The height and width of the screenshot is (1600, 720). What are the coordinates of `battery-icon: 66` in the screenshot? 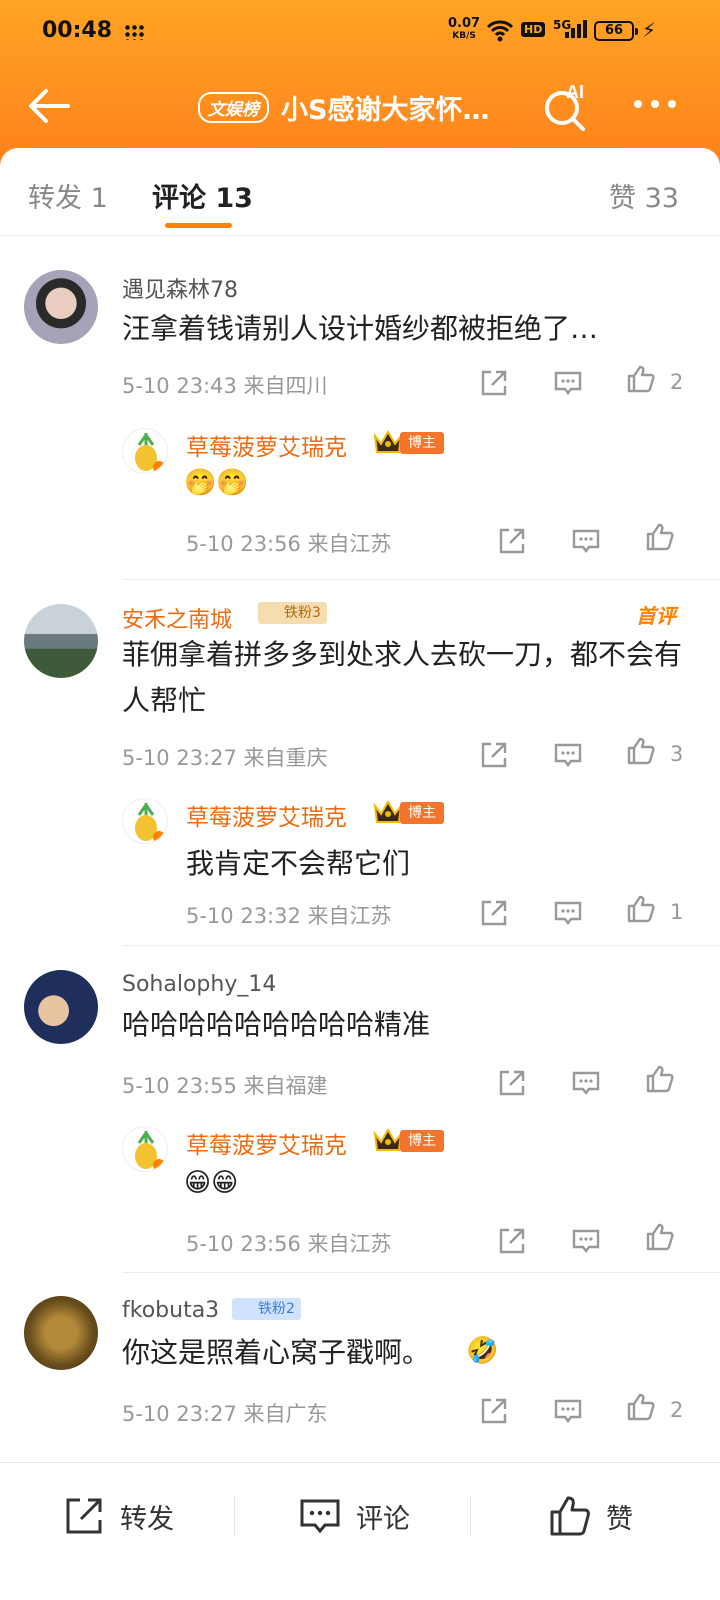 It's located at (616, 31).